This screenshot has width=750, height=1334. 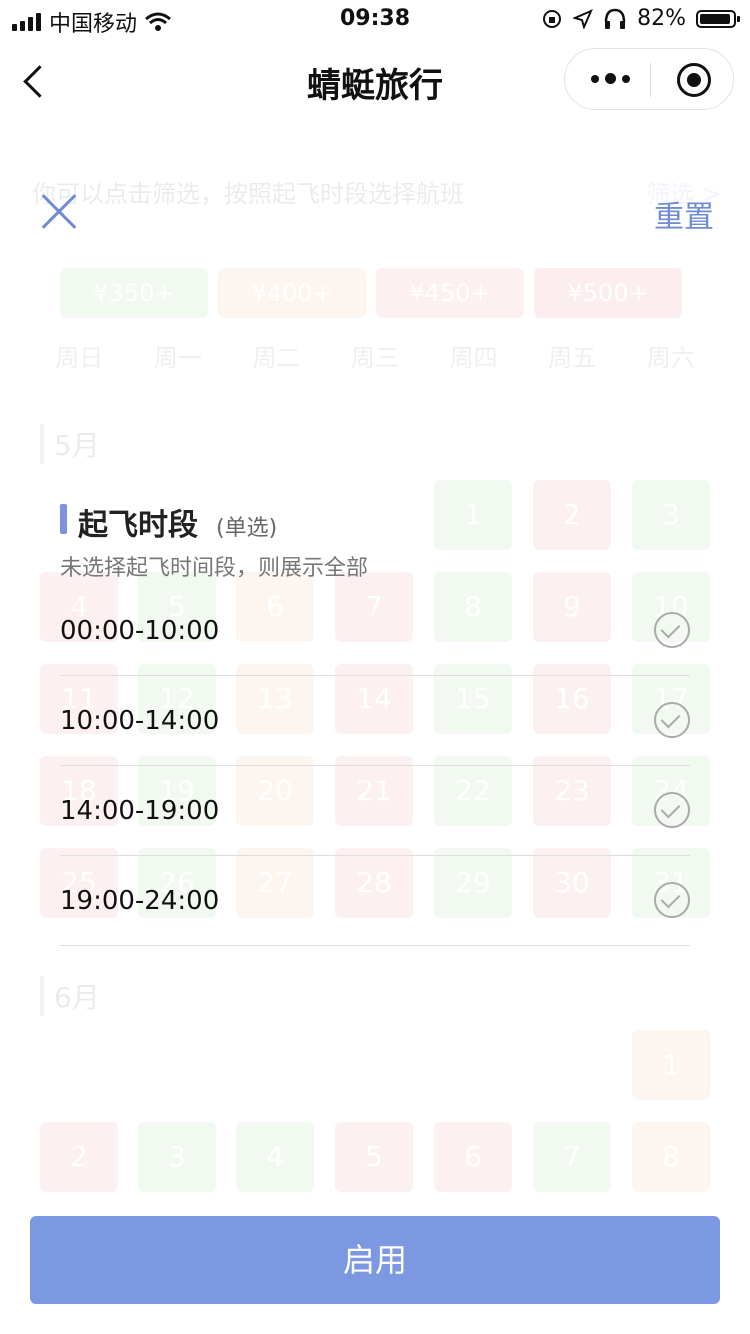 I want to click on calendar-day: 6, so click(x=473, y=1157).